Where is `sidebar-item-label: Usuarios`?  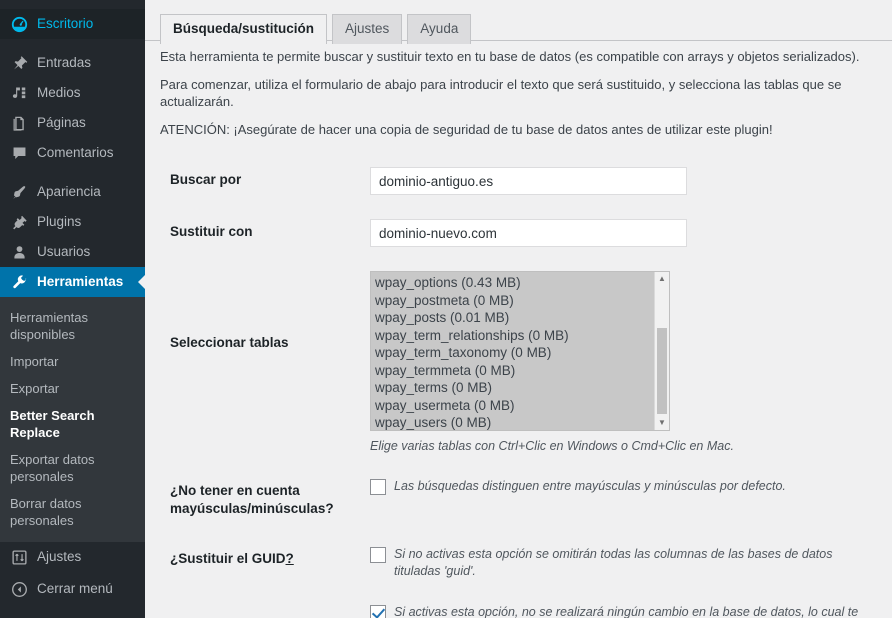
sidebar-item-label: Usuarios is located at coordinates (64, 251).